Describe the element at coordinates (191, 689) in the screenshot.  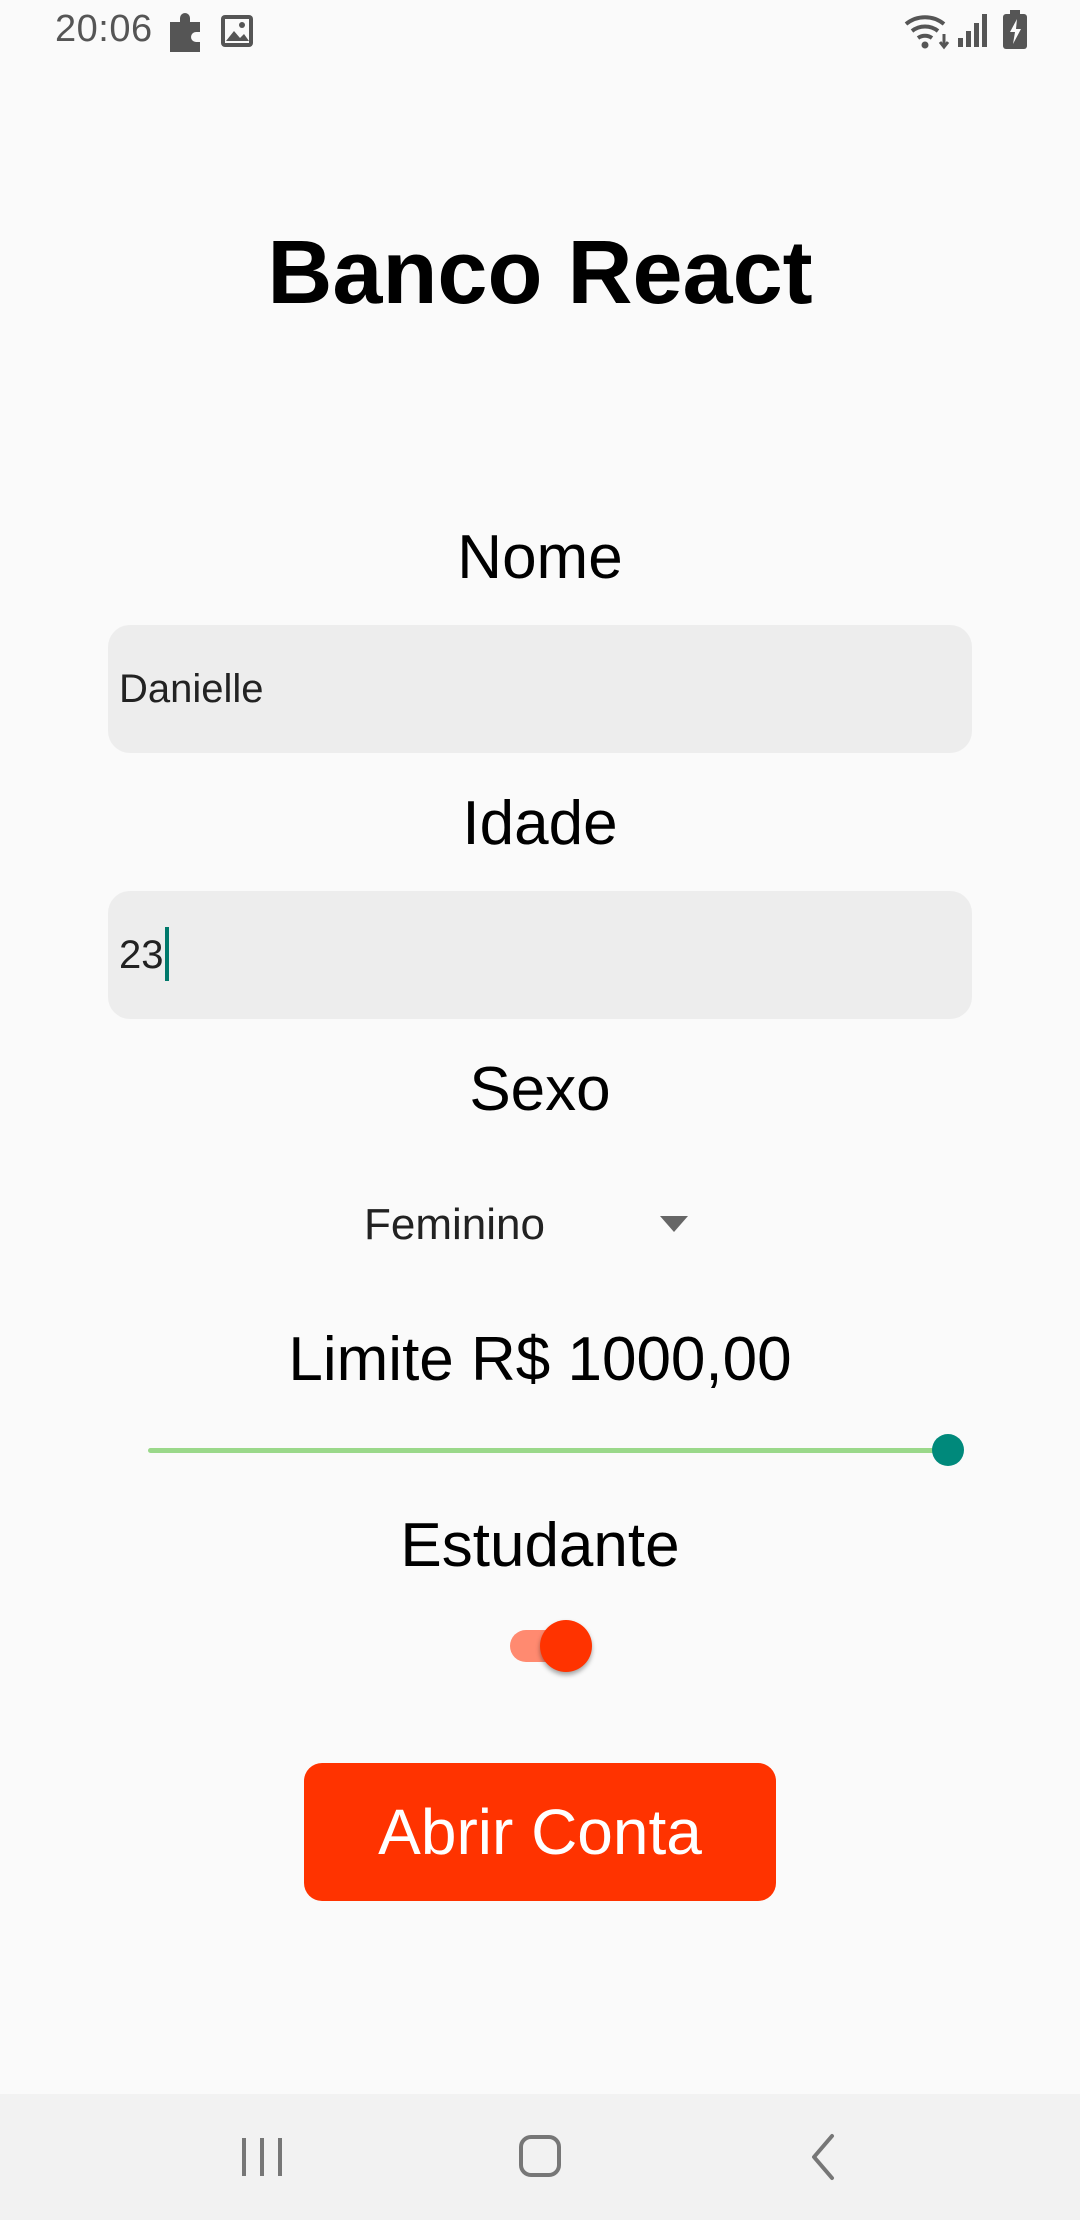
I see `nome-input-value: Danielle` at that location.